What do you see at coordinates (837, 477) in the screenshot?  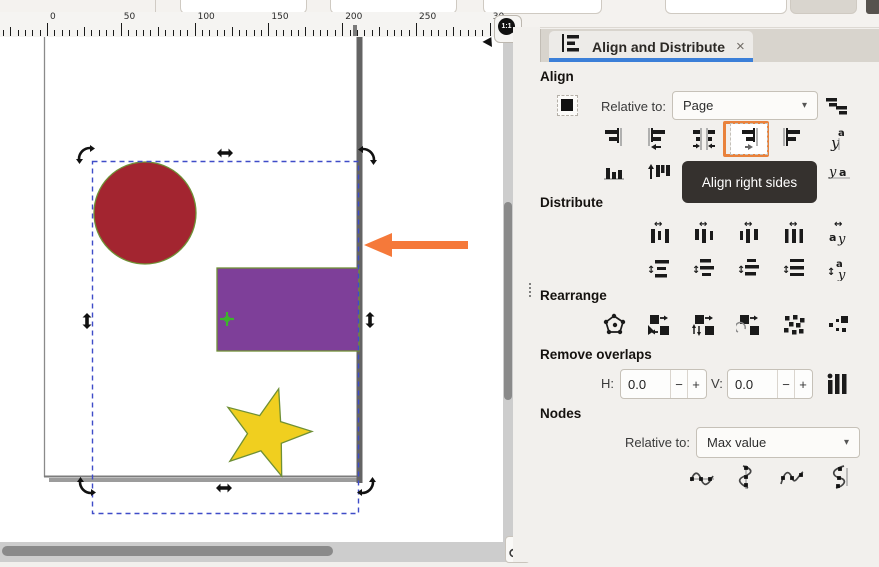 I see `distribute-nodes-vertically-button` at bounding box center [837, 477].